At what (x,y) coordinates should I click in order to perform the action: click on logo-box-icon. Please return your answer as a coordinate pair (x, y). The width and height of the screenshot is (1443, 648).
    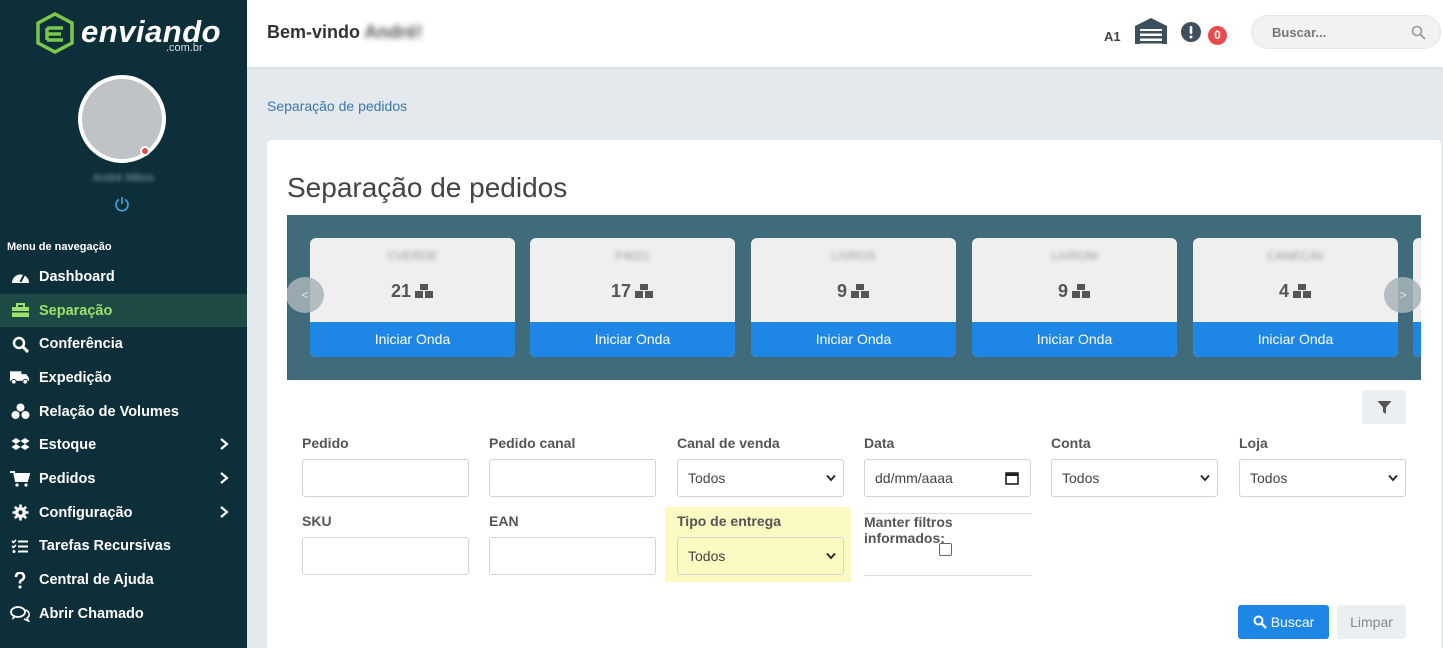
    Looking at the image, I should click on (55, 33).